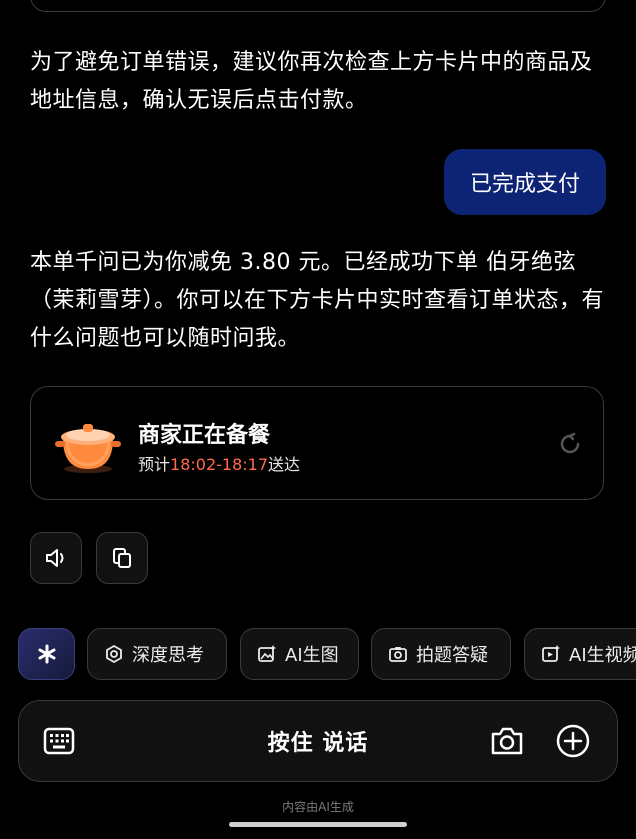 This screenshot has height=839, width=636. Describe the element at coordinates (284, 464) in the screenshot. I see `eta-suffix: 送达` at that location.